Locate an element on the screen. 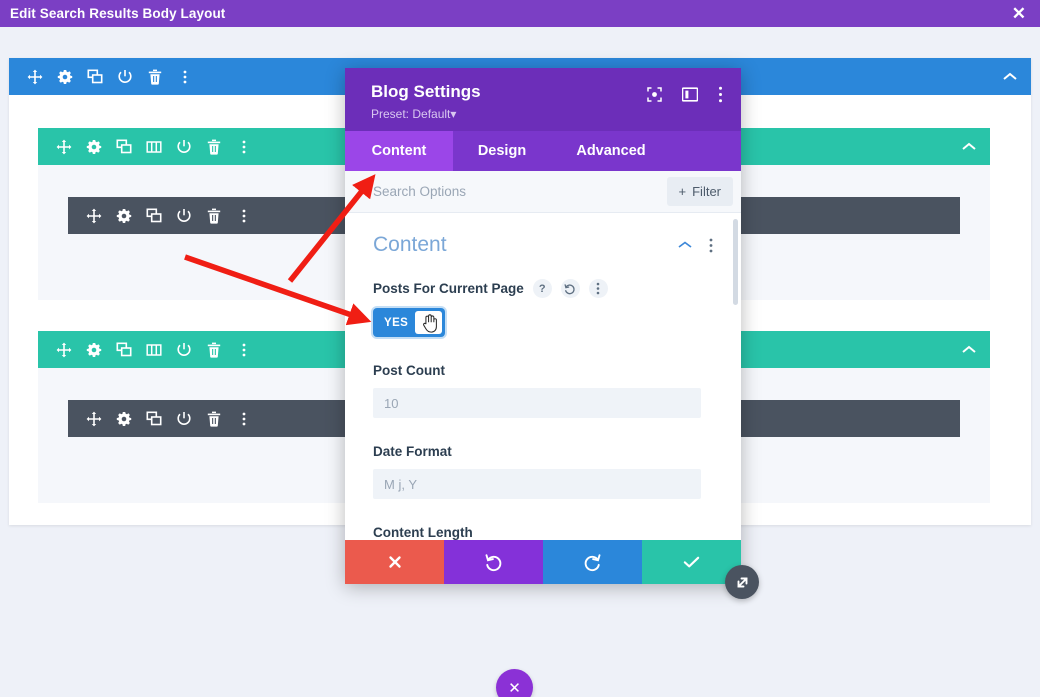 This screenshot has width=1040, height=697. filter-button-label: Filter is located at coordinates (706, 191).